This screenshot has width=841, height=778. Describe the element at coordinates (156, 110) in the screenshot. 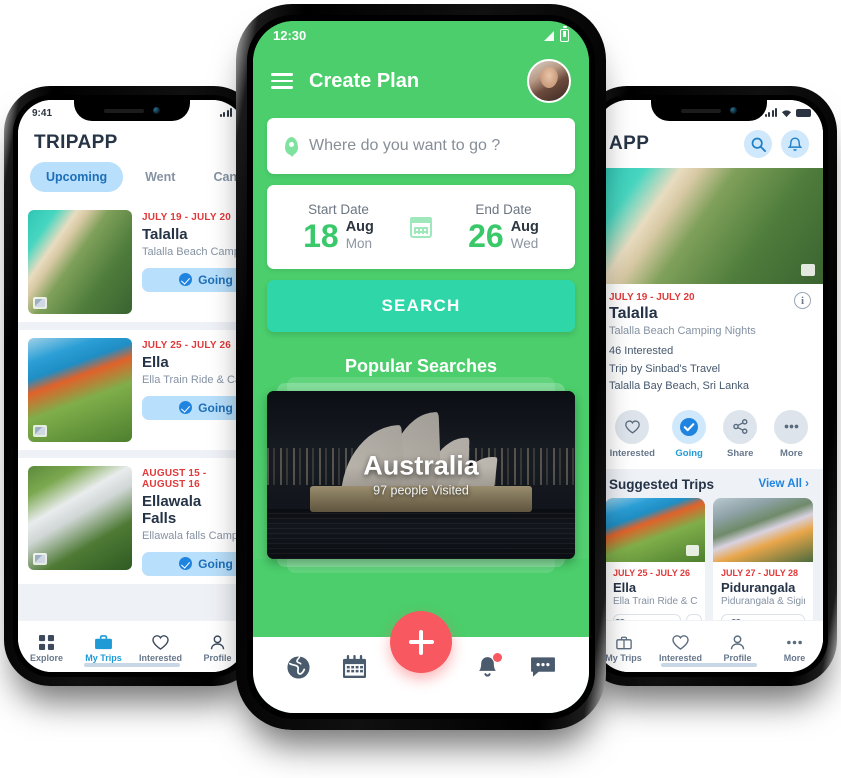

I see `front-camera-icon` at that location.